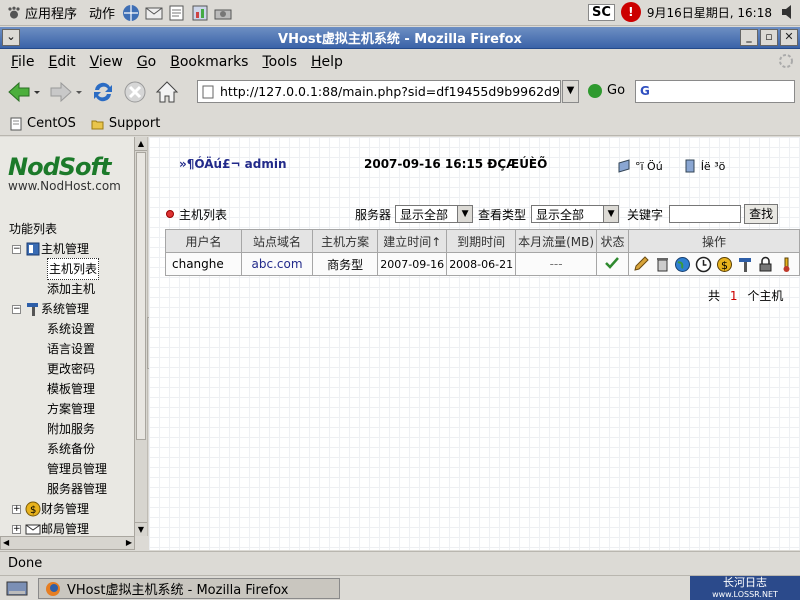 The image size is (800, 600). What do you see at coordinates (146, 62) in the screenshot?
I see `menu-go: Go` at bounding box center [146, 62].